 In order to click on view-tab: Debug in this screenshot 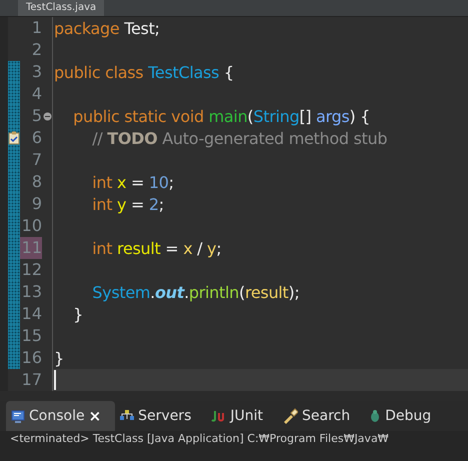, I will do `click(405, 416)`.